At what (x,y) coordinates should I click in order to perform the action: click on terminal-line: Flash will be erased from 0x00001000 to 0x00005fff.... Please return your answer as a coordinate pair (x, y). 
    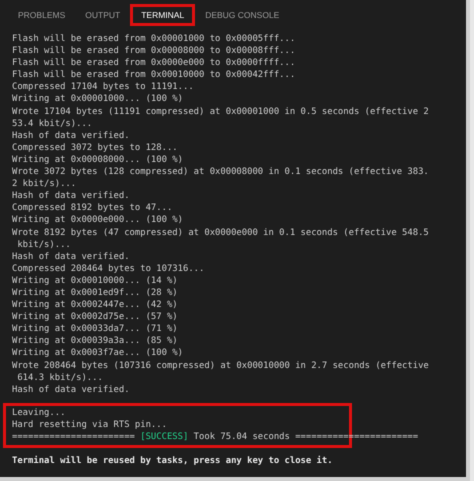
    Looking at the image, I should click on (154, 39).